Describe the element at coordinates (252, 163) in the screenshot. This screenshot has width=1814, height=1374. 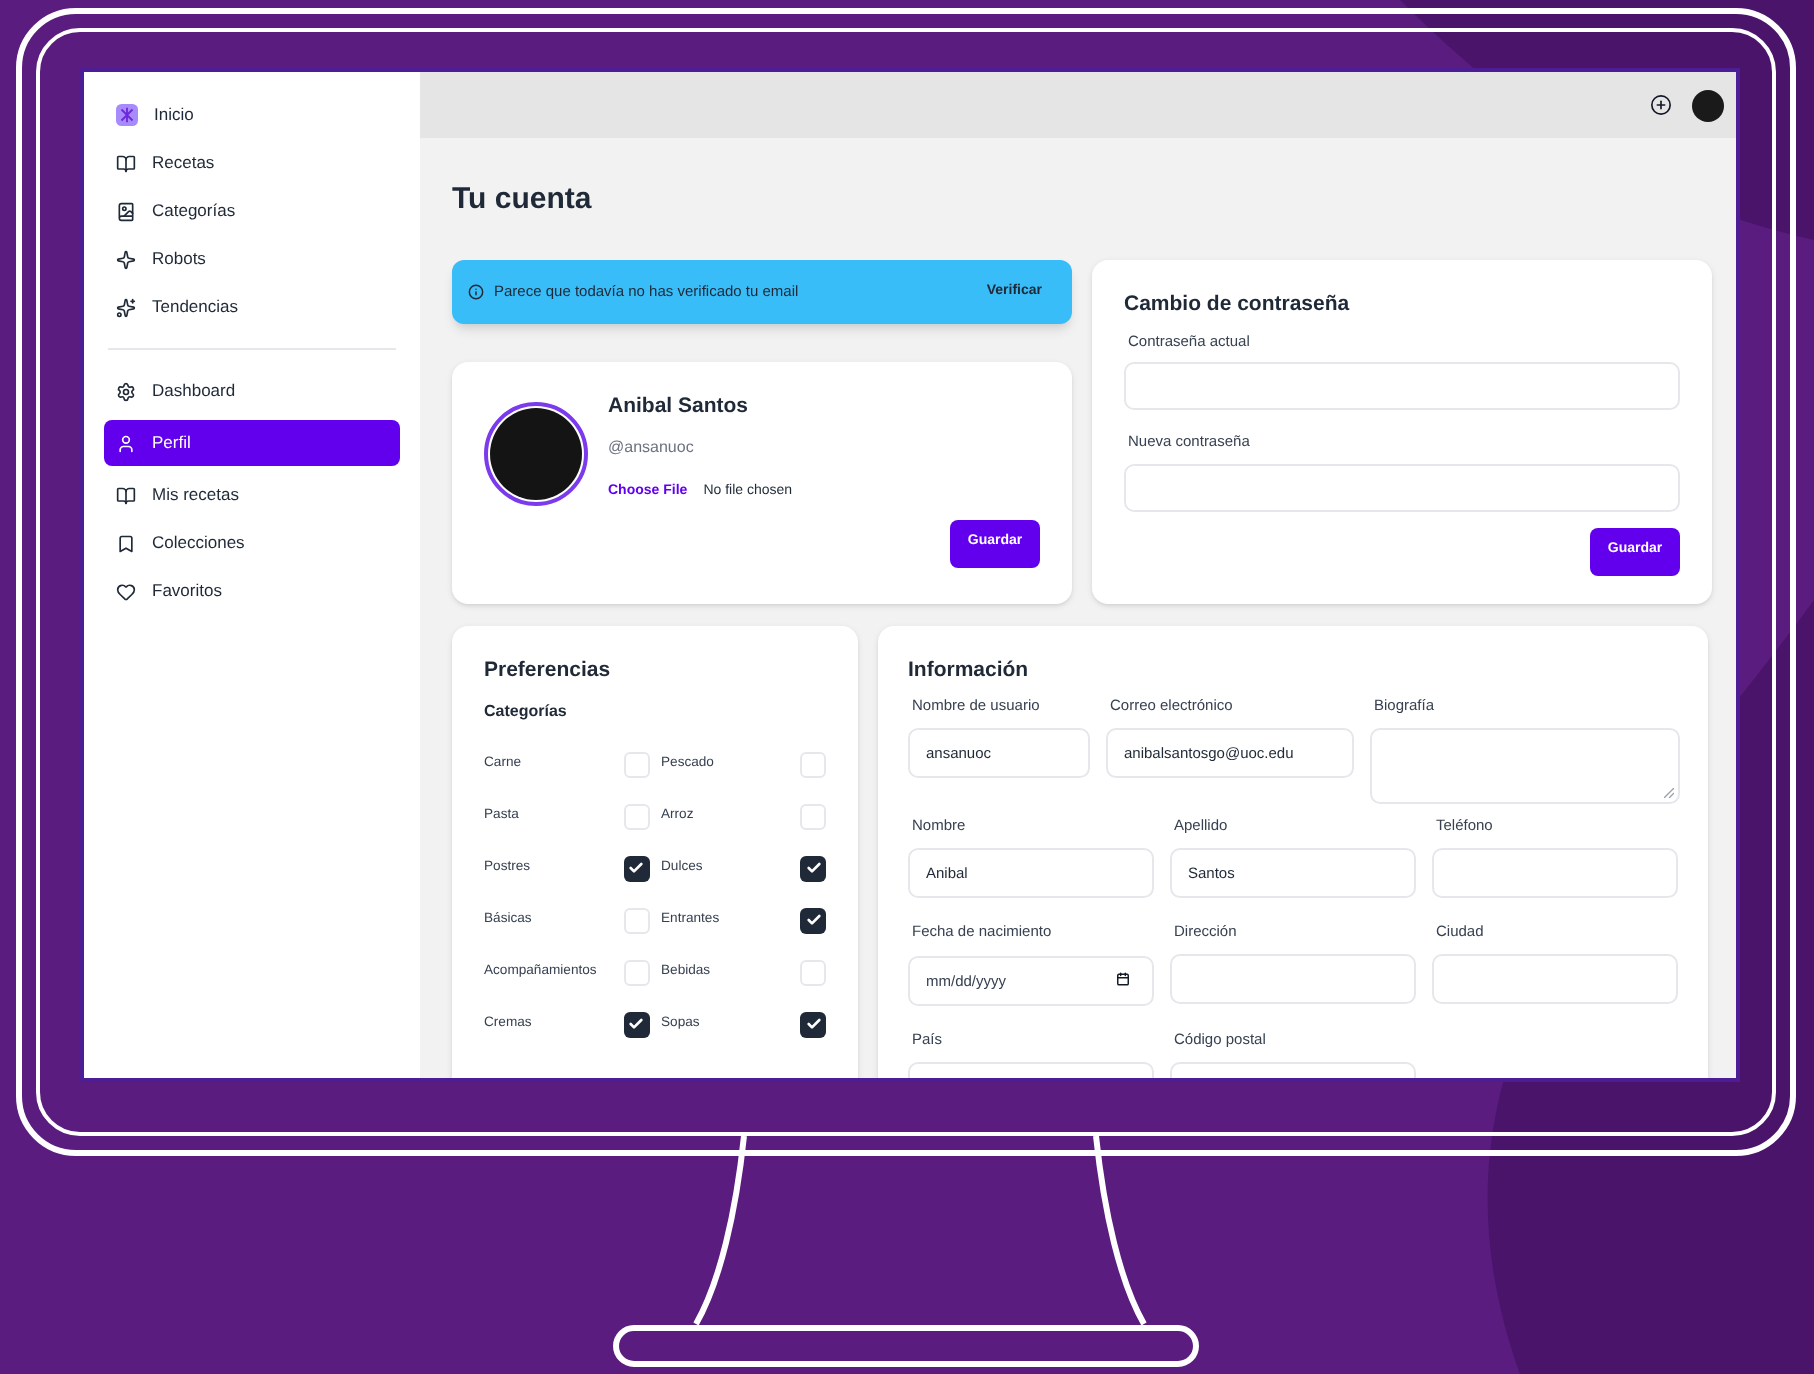
I see `sidebar-item: Recetas` at that location.